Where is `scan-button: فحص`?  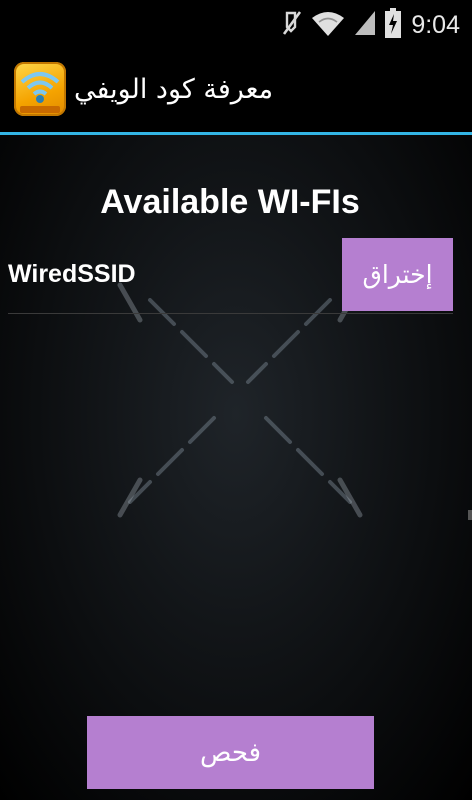 scan-button: فحص is located at coordinates (230, 752).